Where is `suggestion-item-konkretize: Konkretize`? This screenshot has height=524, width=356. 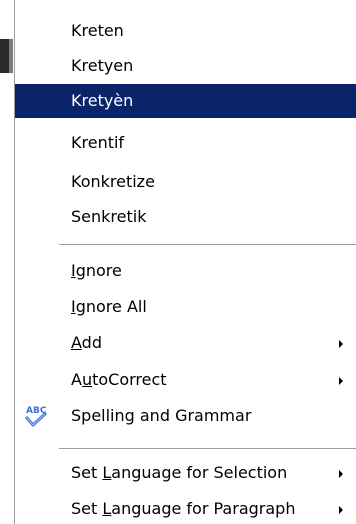 suggestion-item-konkretize: Konkretize is located at coordinates (185, 182).